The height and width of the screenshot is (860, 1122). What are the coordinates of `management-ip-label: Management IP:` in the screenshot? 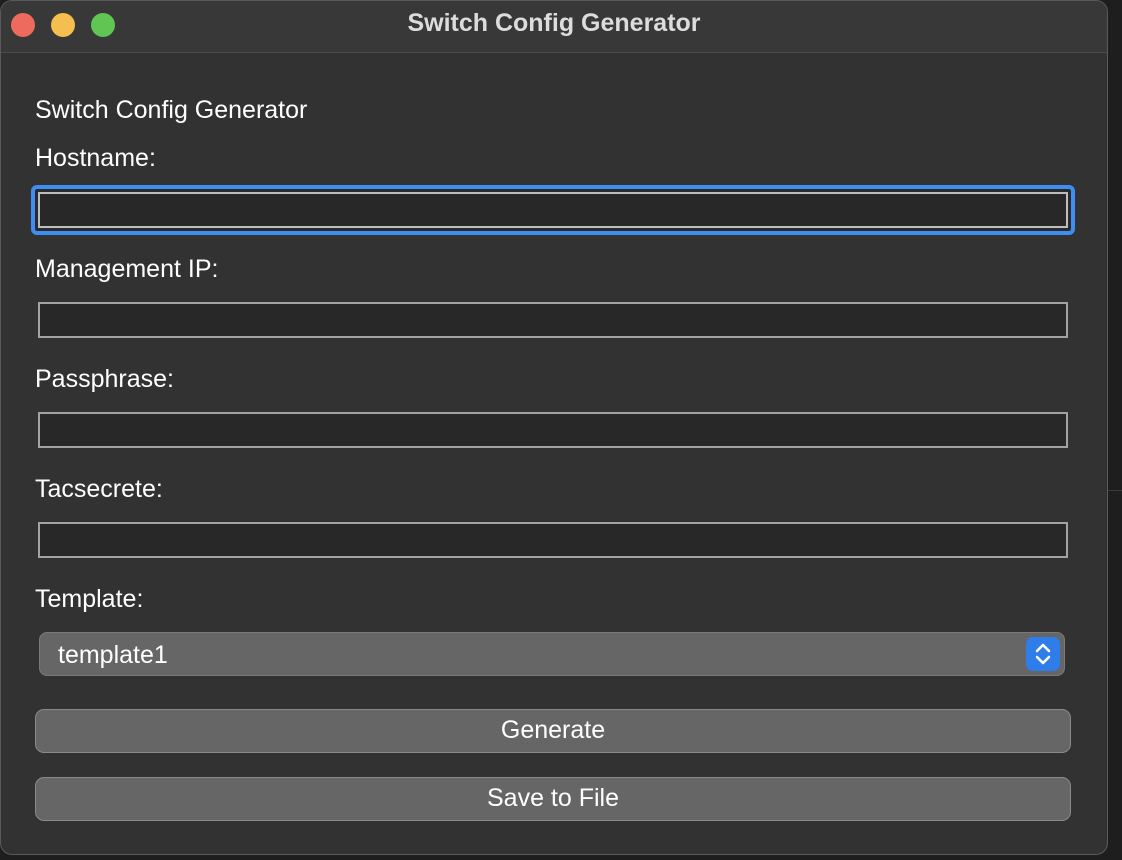 It's located at (127, 269).